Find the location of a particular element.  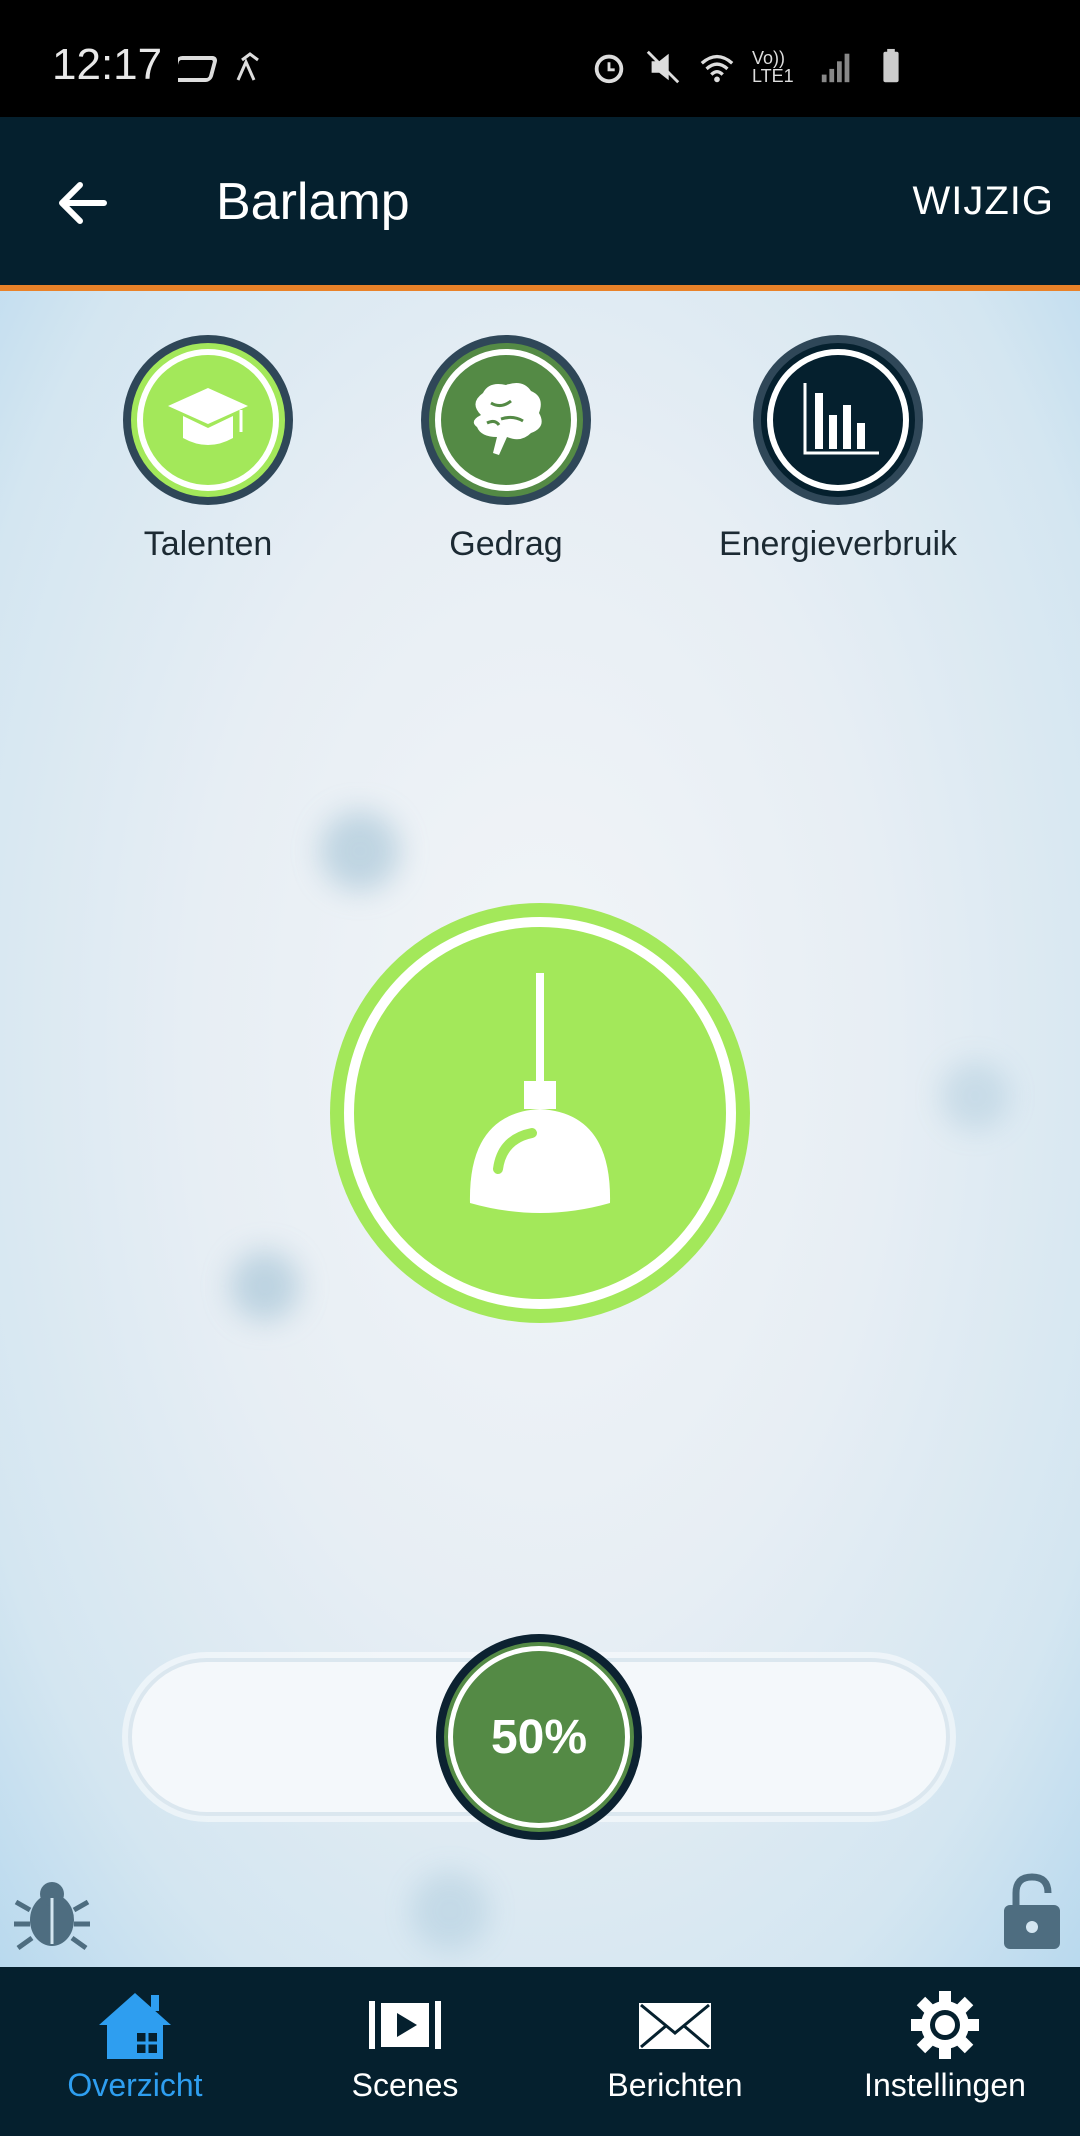

feature-label: Talenten is located at coordinates (208, 544).